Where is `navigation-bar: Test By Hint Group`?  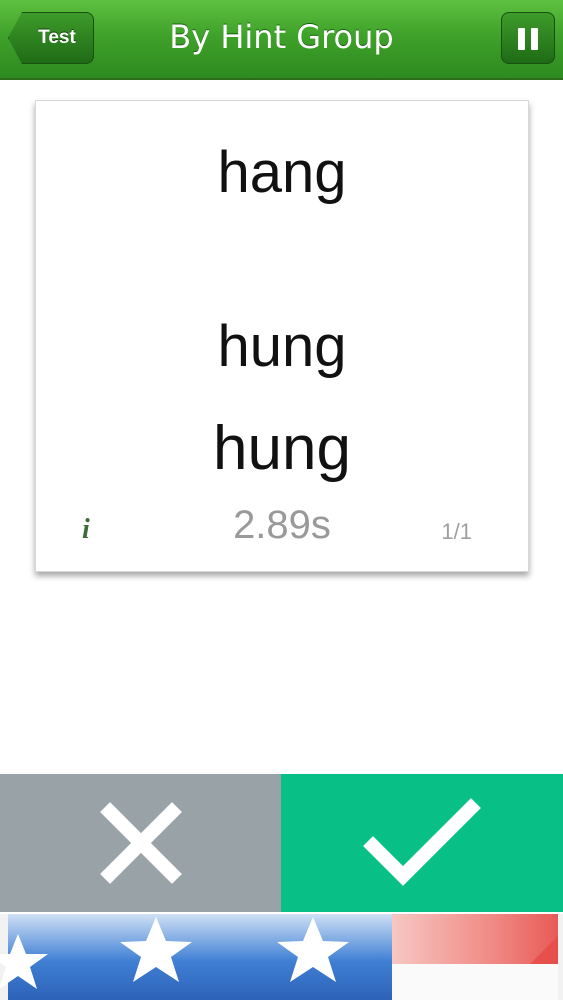
navigation-bar: Test By Hint Group is located at coordinates (281, 40).